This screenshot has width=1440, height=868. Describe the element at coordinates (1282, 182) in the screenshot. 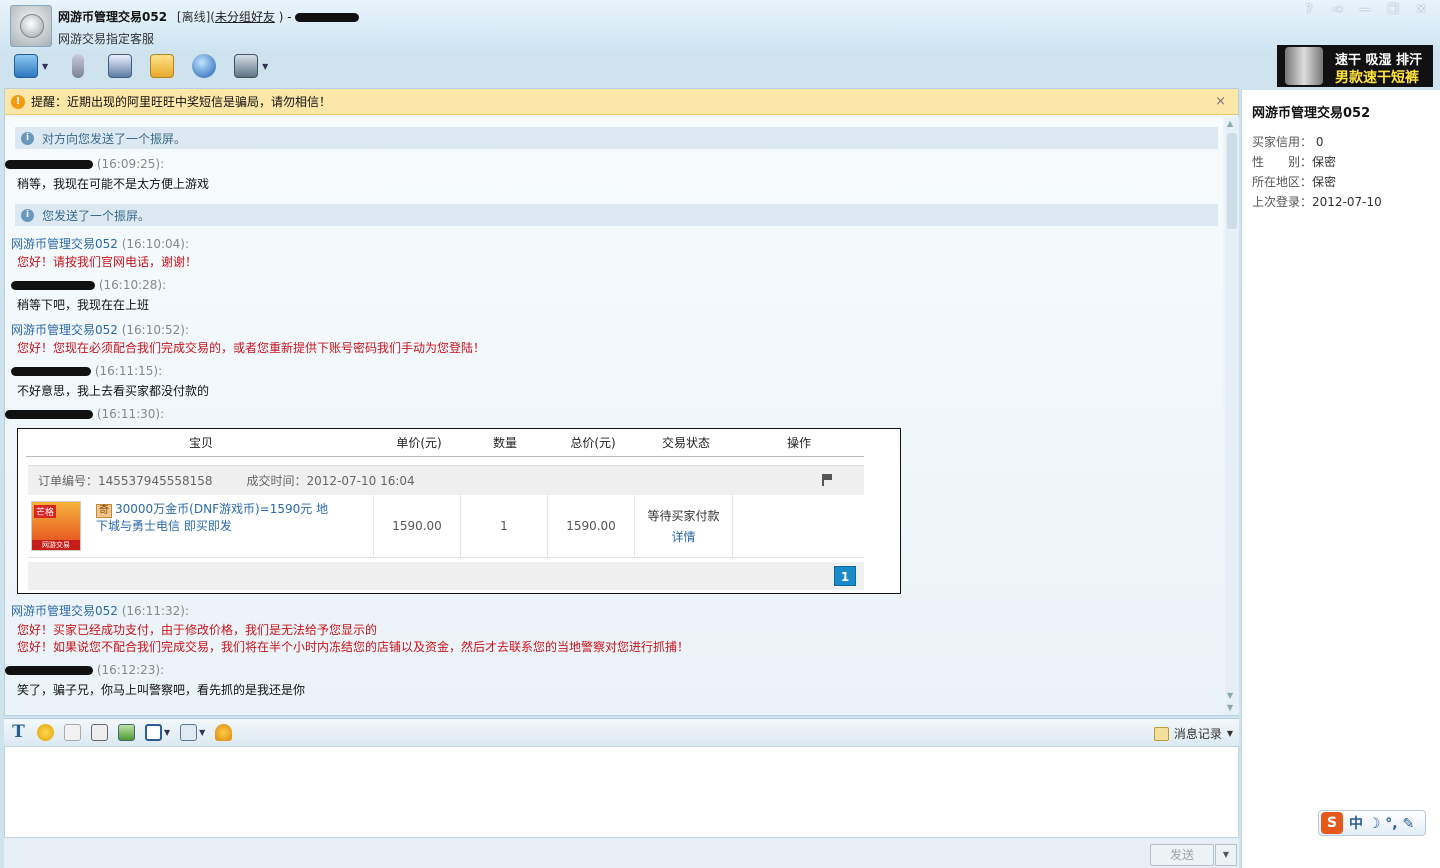

I see `region-label: 所在地区：` at that location.